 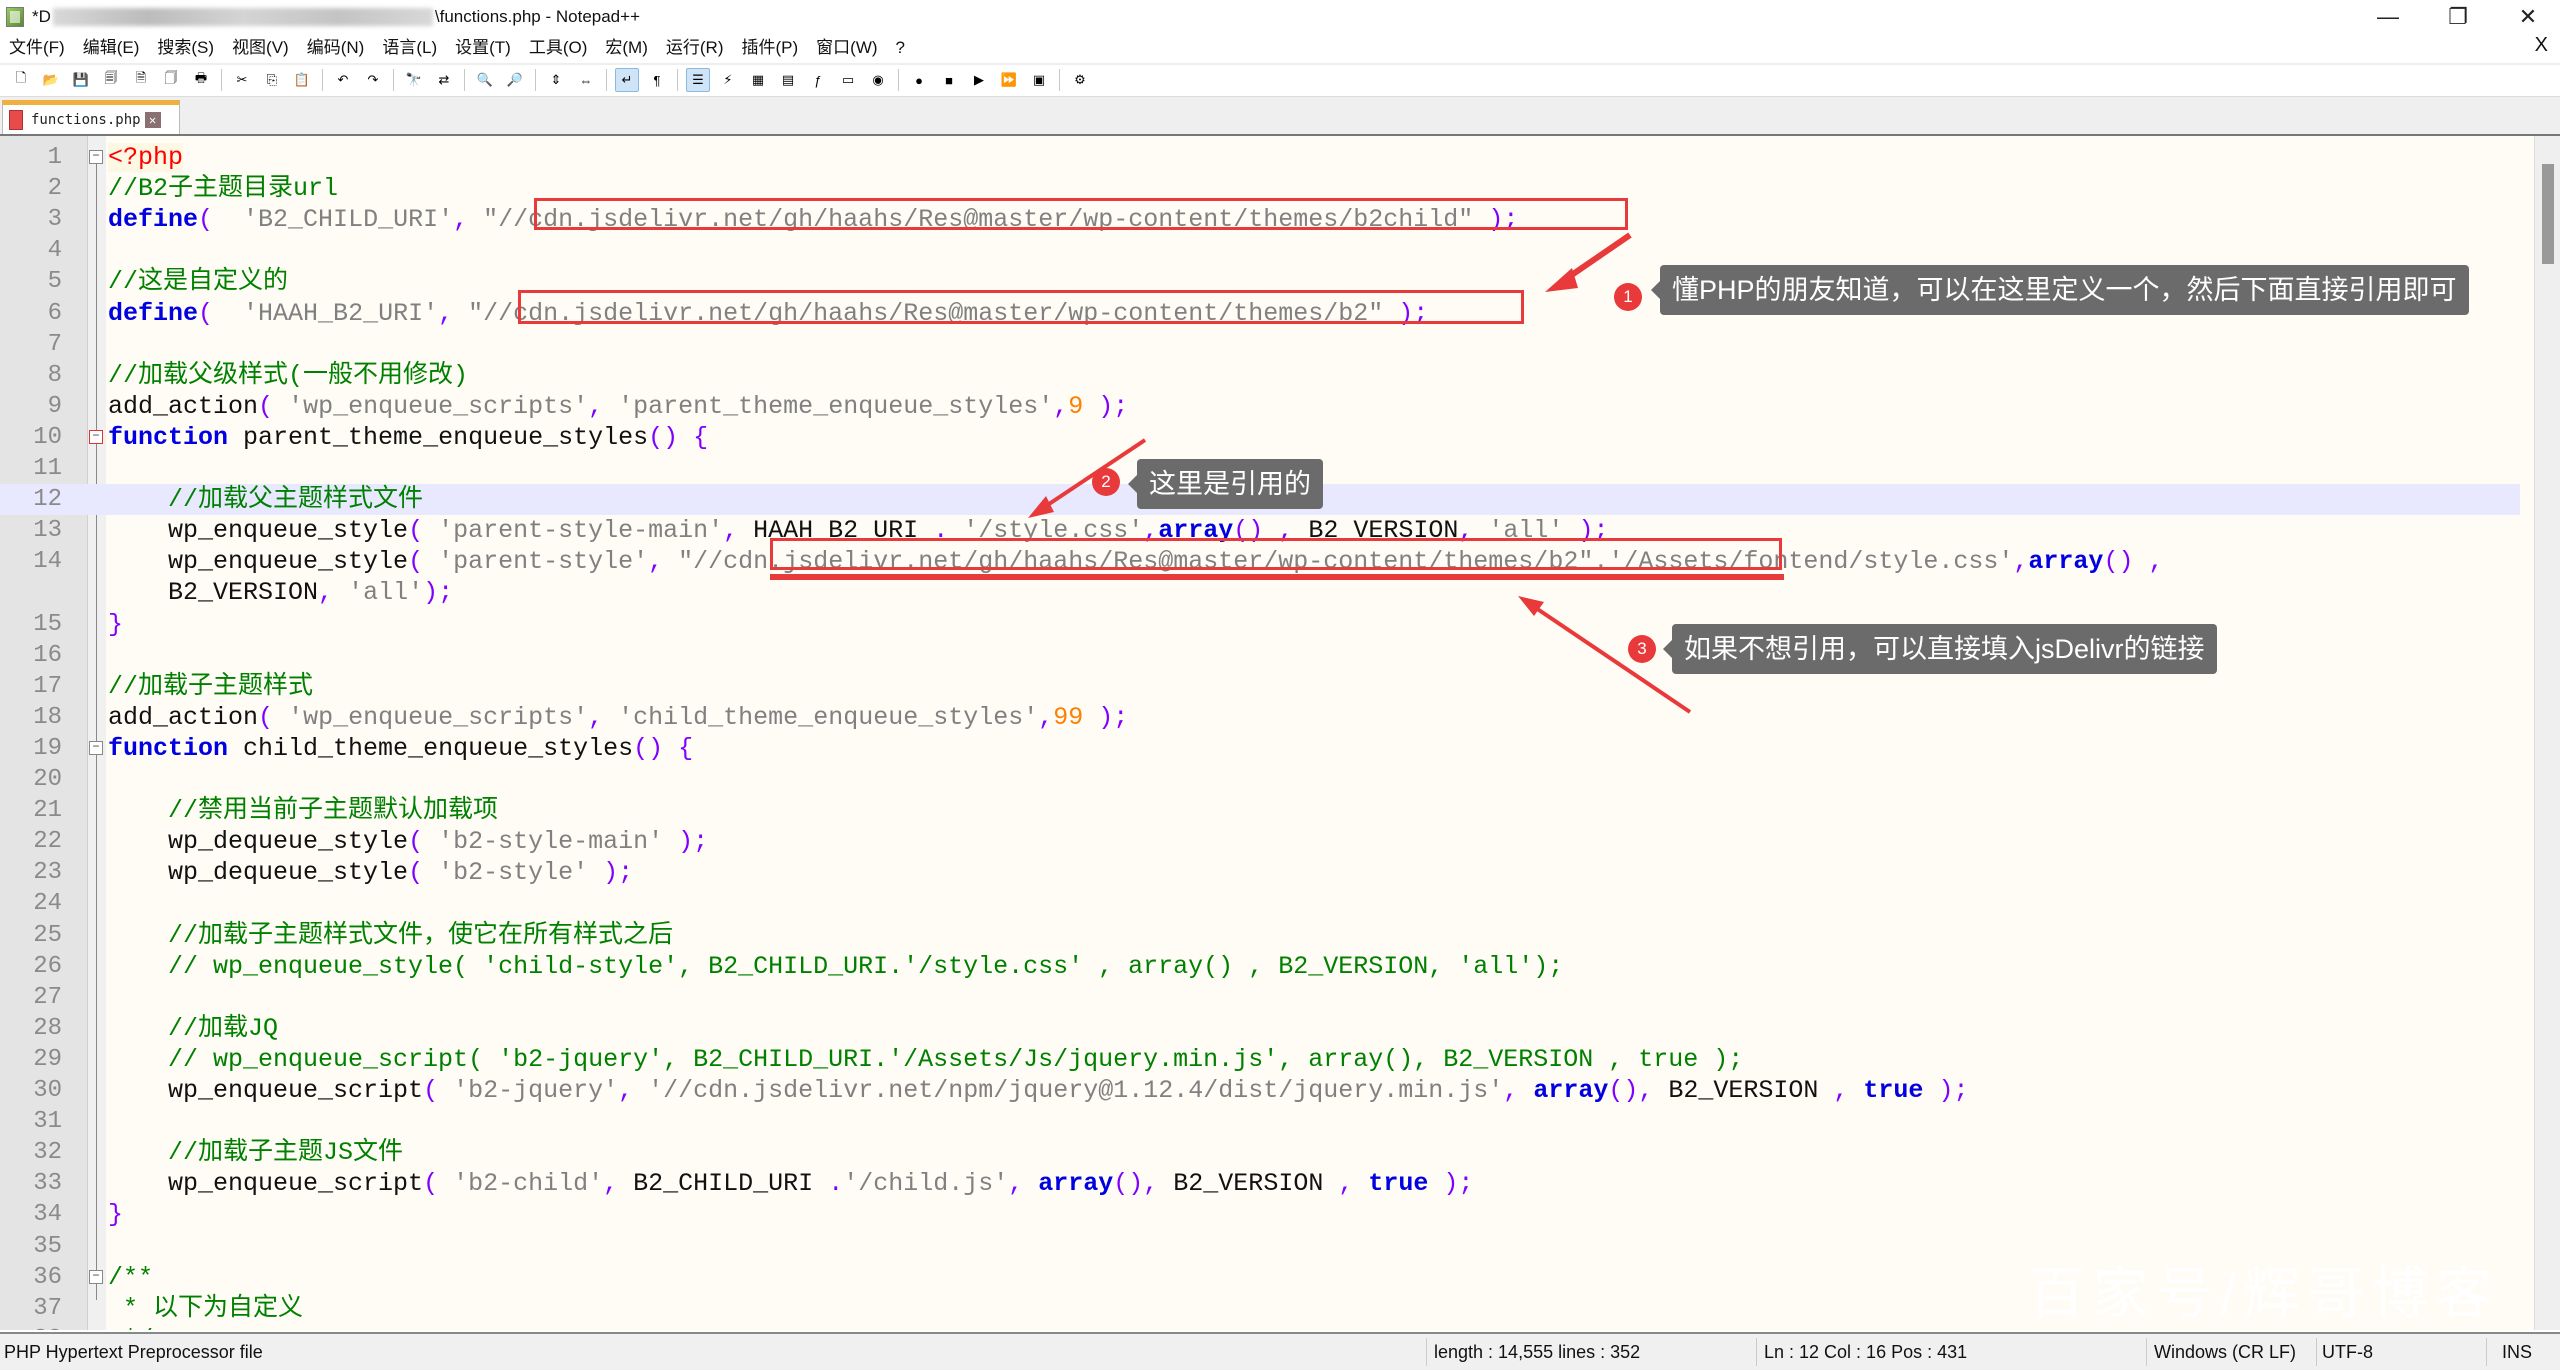 What do you see at coordinates (1061, 406) in the screenshot?
I see `token: ,` at bounding box center [1061, 406].